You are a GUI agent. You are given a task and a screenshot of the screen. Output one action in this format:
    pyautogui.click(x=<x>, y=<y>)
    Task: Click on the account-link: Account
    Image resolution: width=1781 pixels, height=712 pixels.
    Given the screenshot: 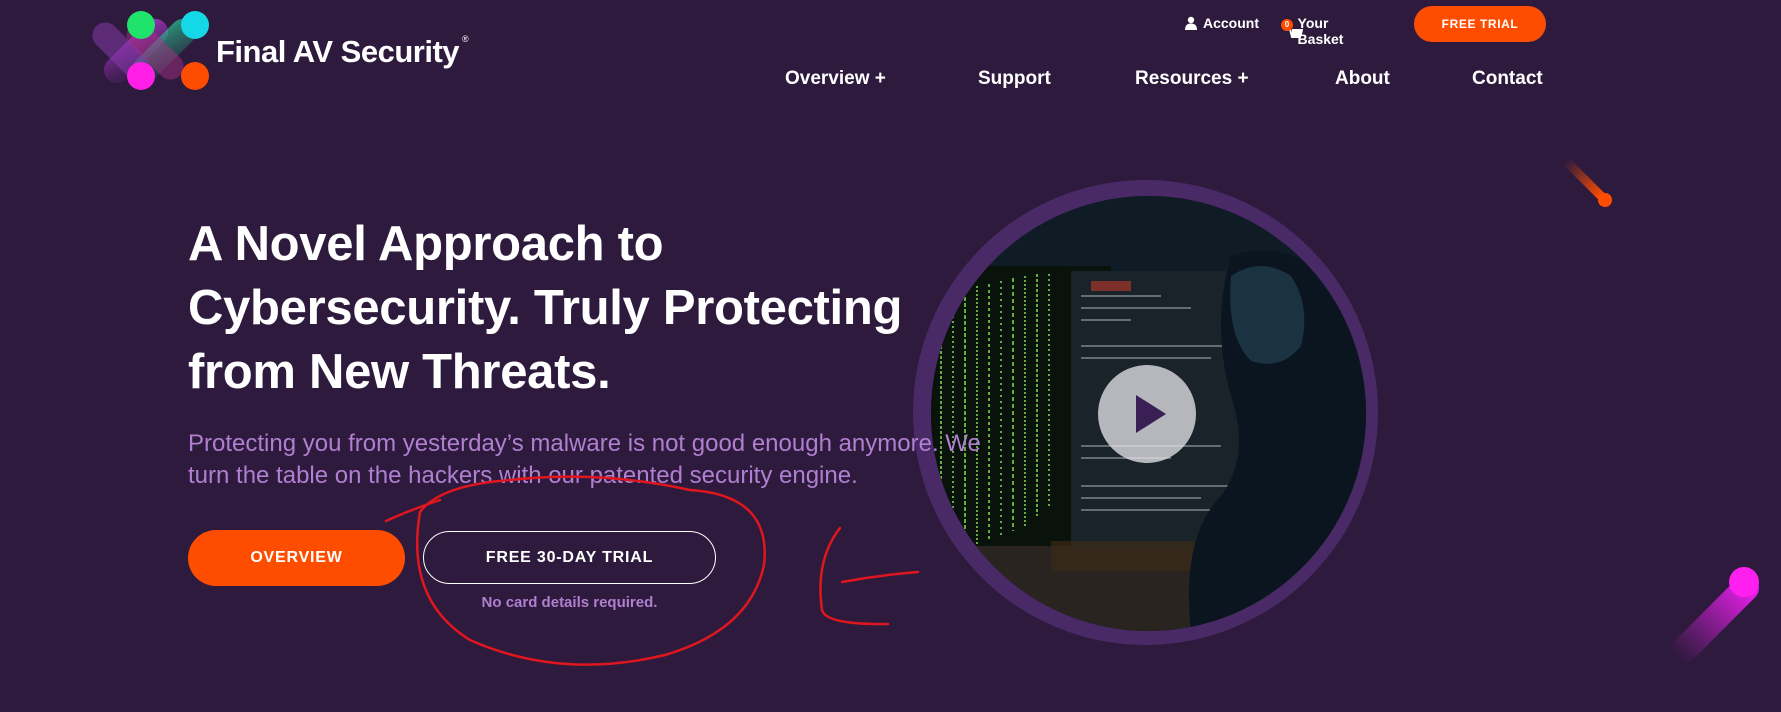 What is the action you would take?
    pyautogui.click(x=1222, y=23)
    